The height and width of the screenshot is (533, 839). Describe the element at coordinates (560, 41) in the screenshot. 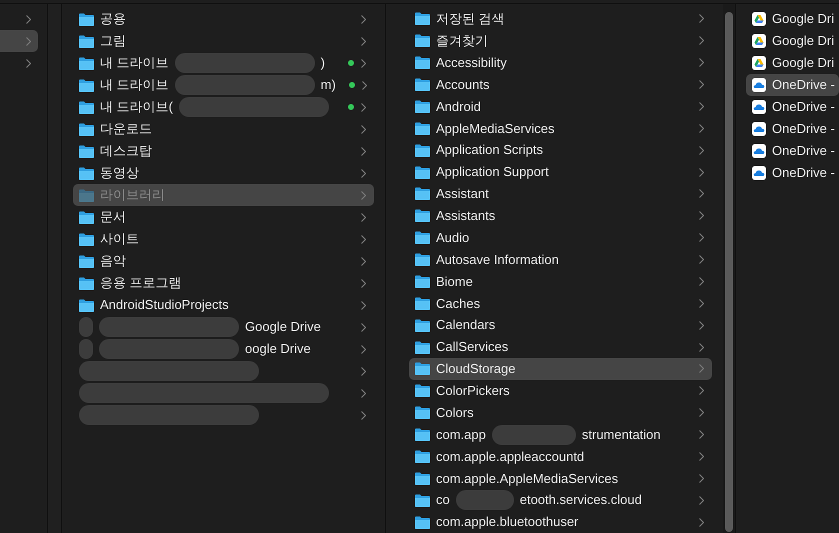

I see `file-row: 즐겨찾기` at that location.